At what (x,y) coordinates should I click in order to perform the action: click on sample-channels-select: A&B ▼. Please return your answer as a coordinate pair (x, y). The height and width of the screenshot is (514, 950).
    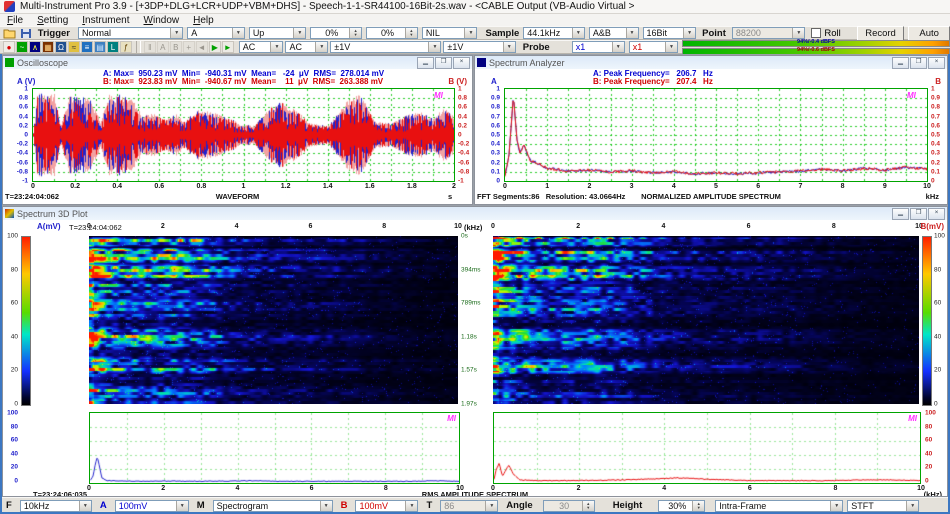
    Looking at the image, I should click on (613, 33).